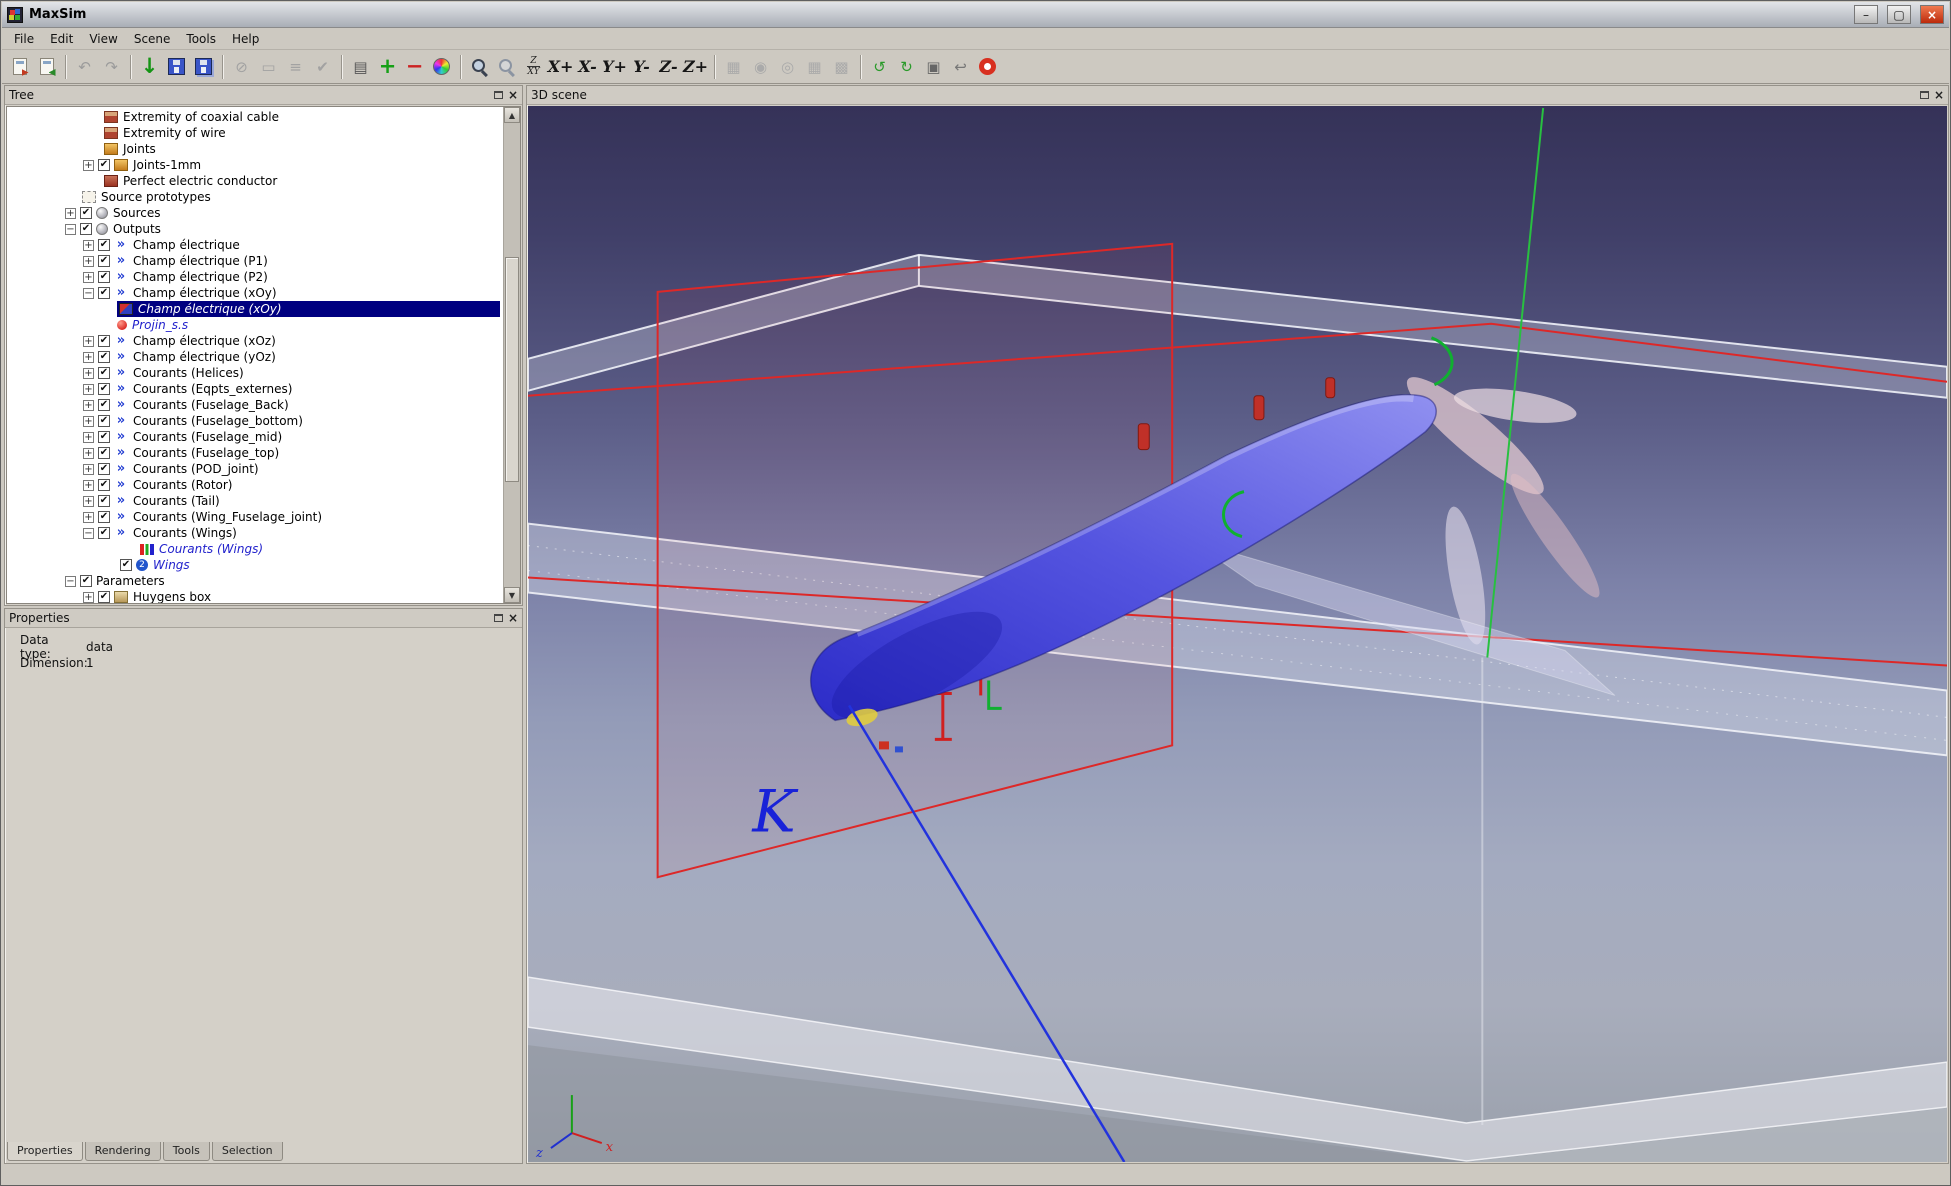 The width and height of the screenshot is (1951, 1186). I want to click on tab-tools: Tools, so click(186, 1151).